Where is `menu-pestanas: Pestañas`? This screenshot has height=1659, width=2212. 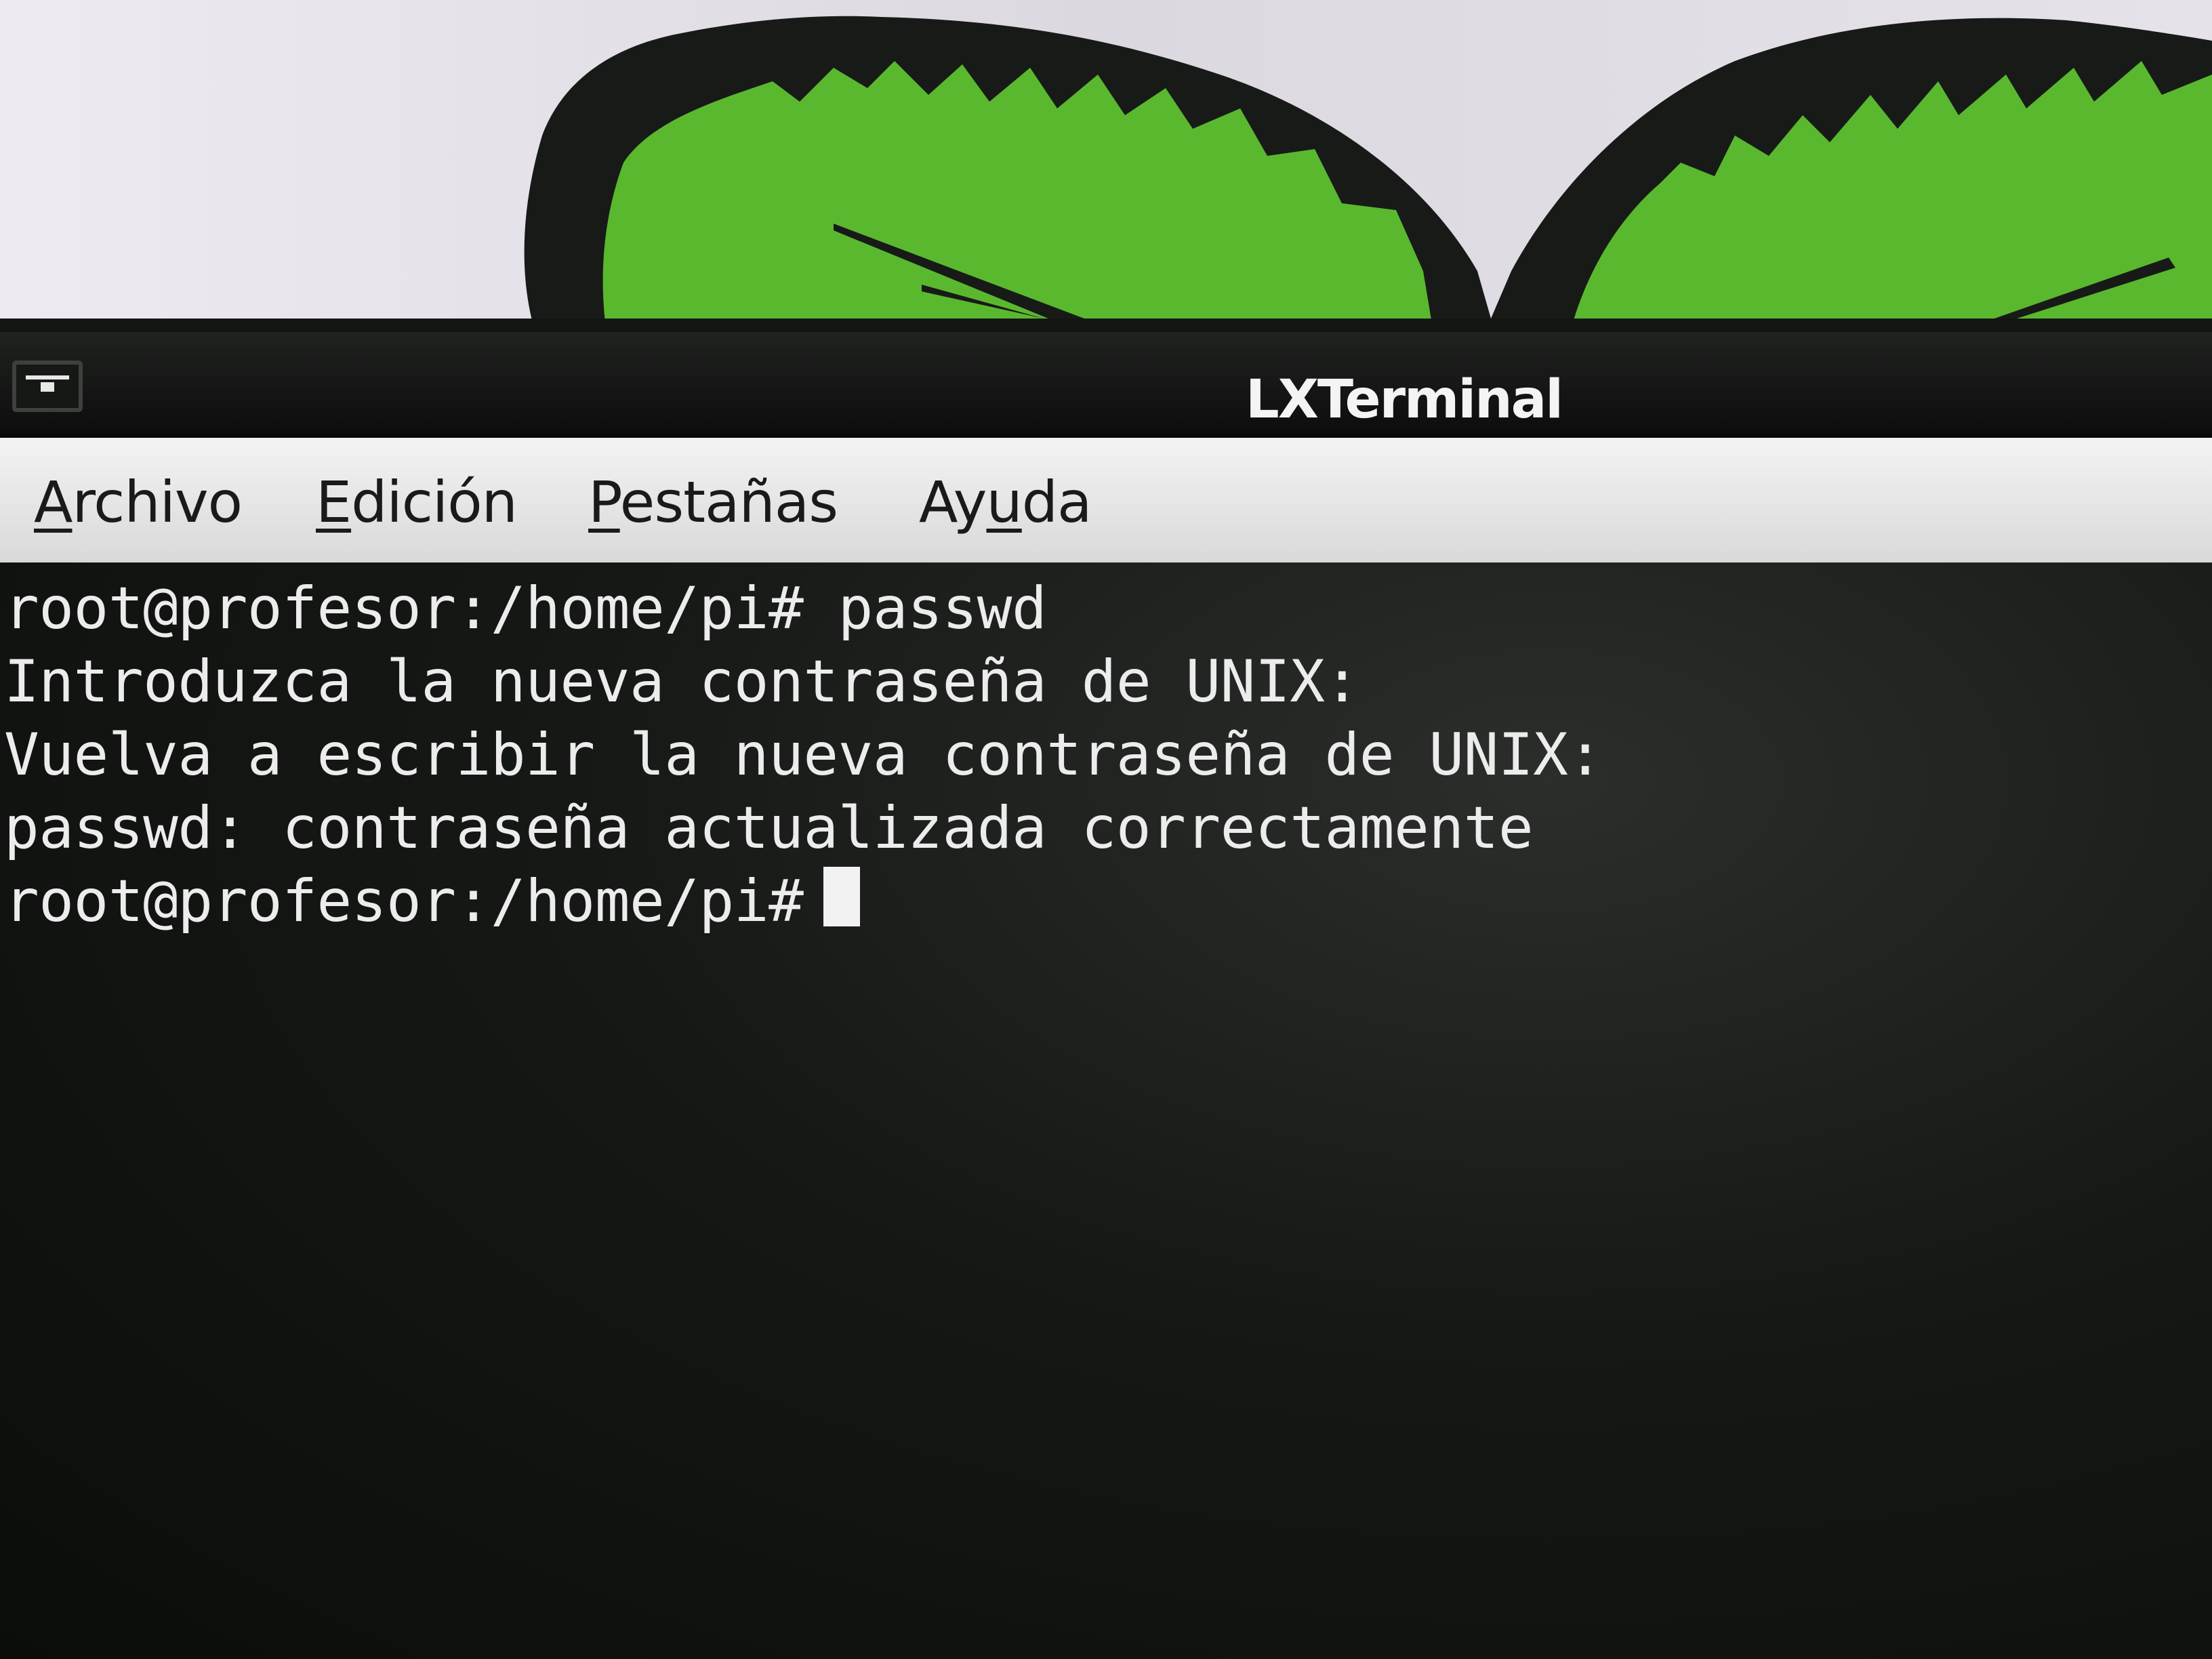
menu-pestanas: Pestañas is located at coordinates (713, 502).